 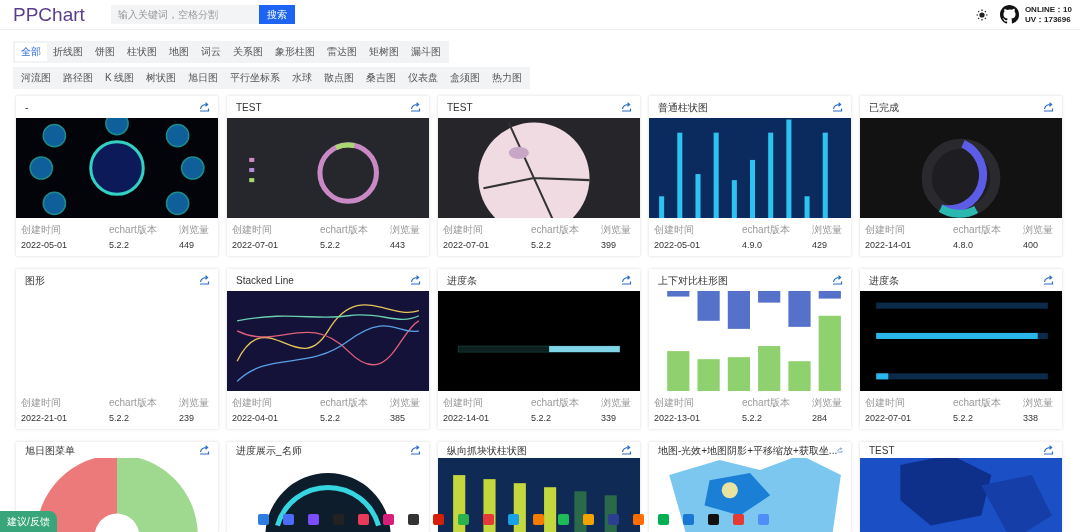 What do you see at coordinates (78, 78) in the screenshot?
I see `category-tab: 路径图` at bounding box center [78, 78].